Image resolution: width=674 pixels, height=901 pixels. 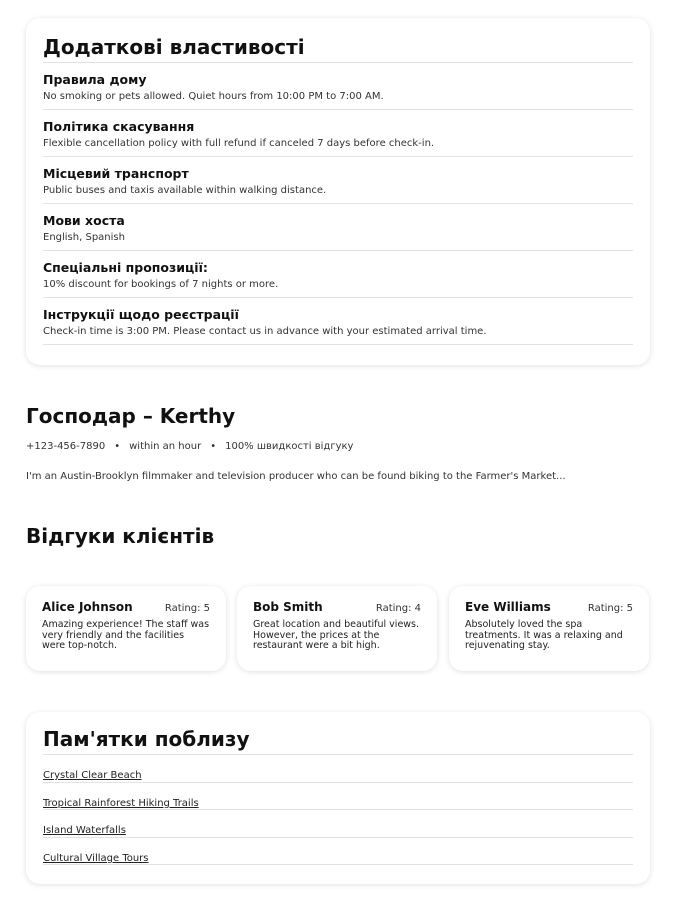 I want to click on property-label: Правила дому, so click(x=95, y=79).